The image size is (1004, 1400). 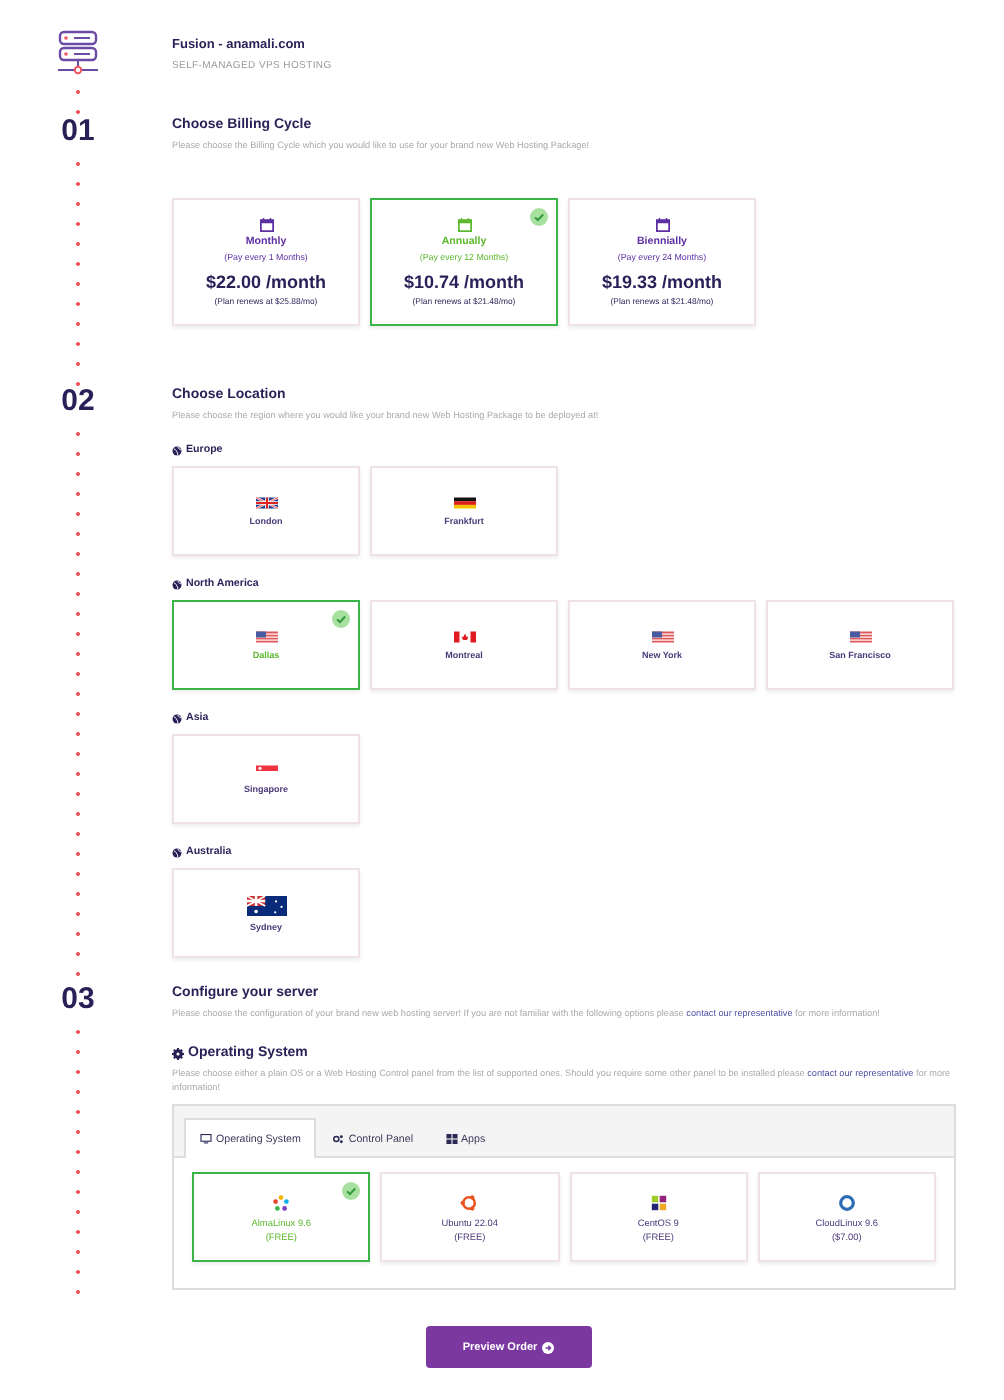 What do you see at coordinates (206, 1139) in the screenshot?
I see `monitor-icon` at bounding box center [206, 1139].